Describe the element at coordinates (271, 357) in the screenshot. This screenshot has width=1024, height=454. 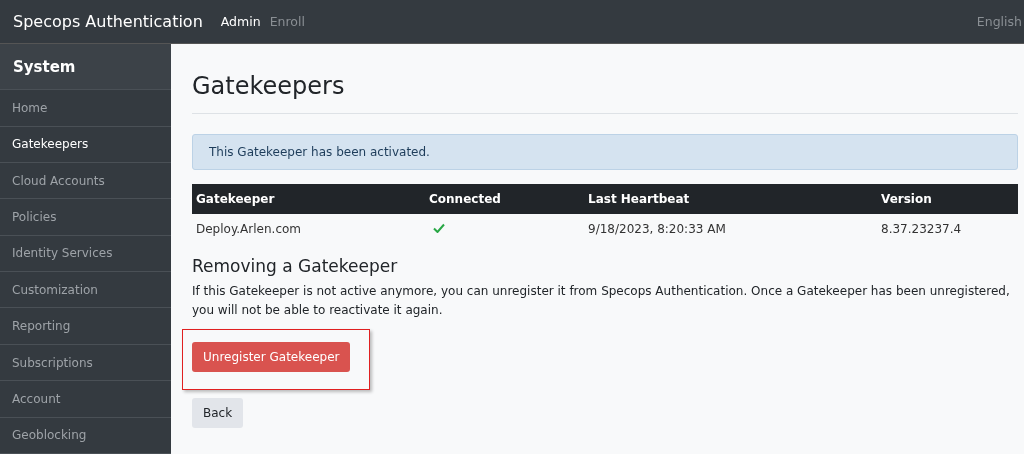
I see `unregister-button: Unregister Gatekeeper` at that location.